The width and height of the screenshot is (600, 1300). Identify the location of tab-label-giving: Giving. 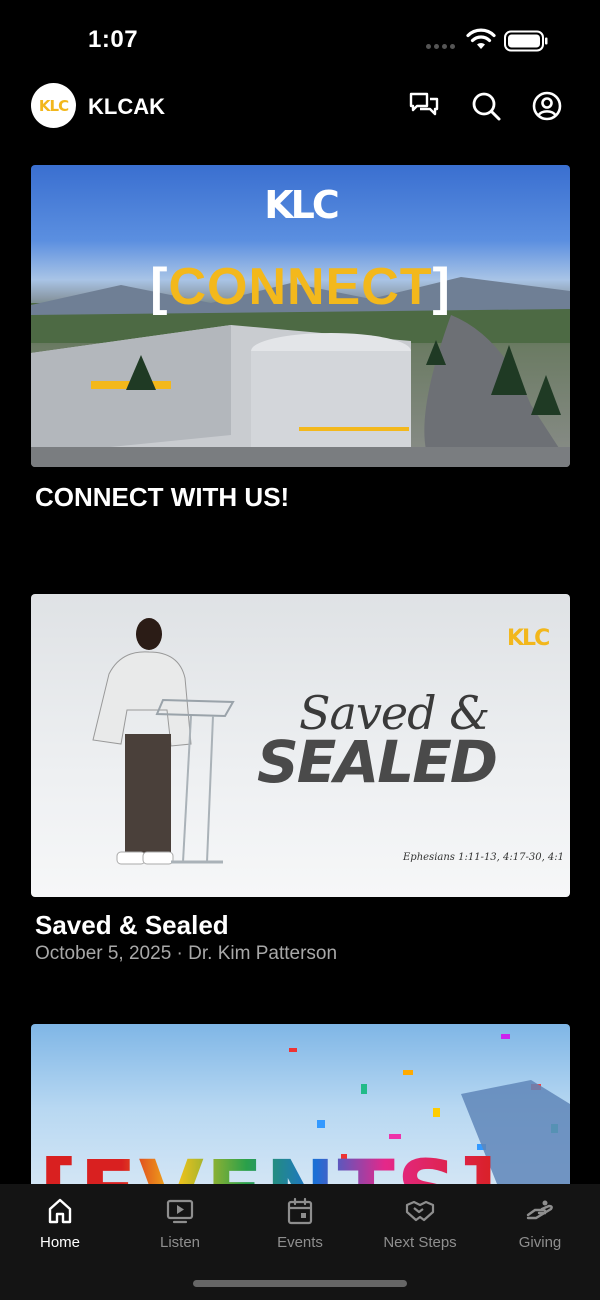
(540, 1242).